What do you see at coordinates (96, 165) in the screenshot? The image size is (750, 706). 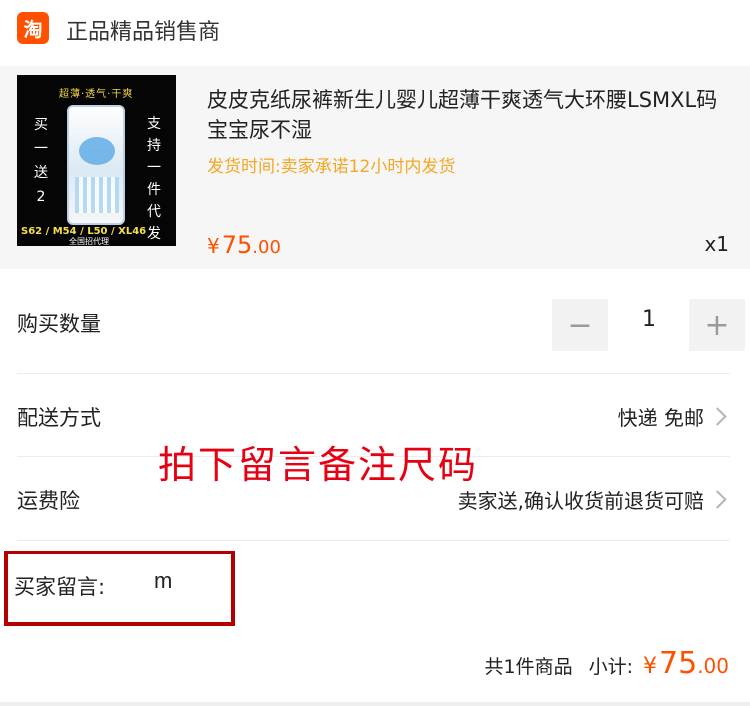 I see `diaper-package-image` at bounding box center [96, 165].